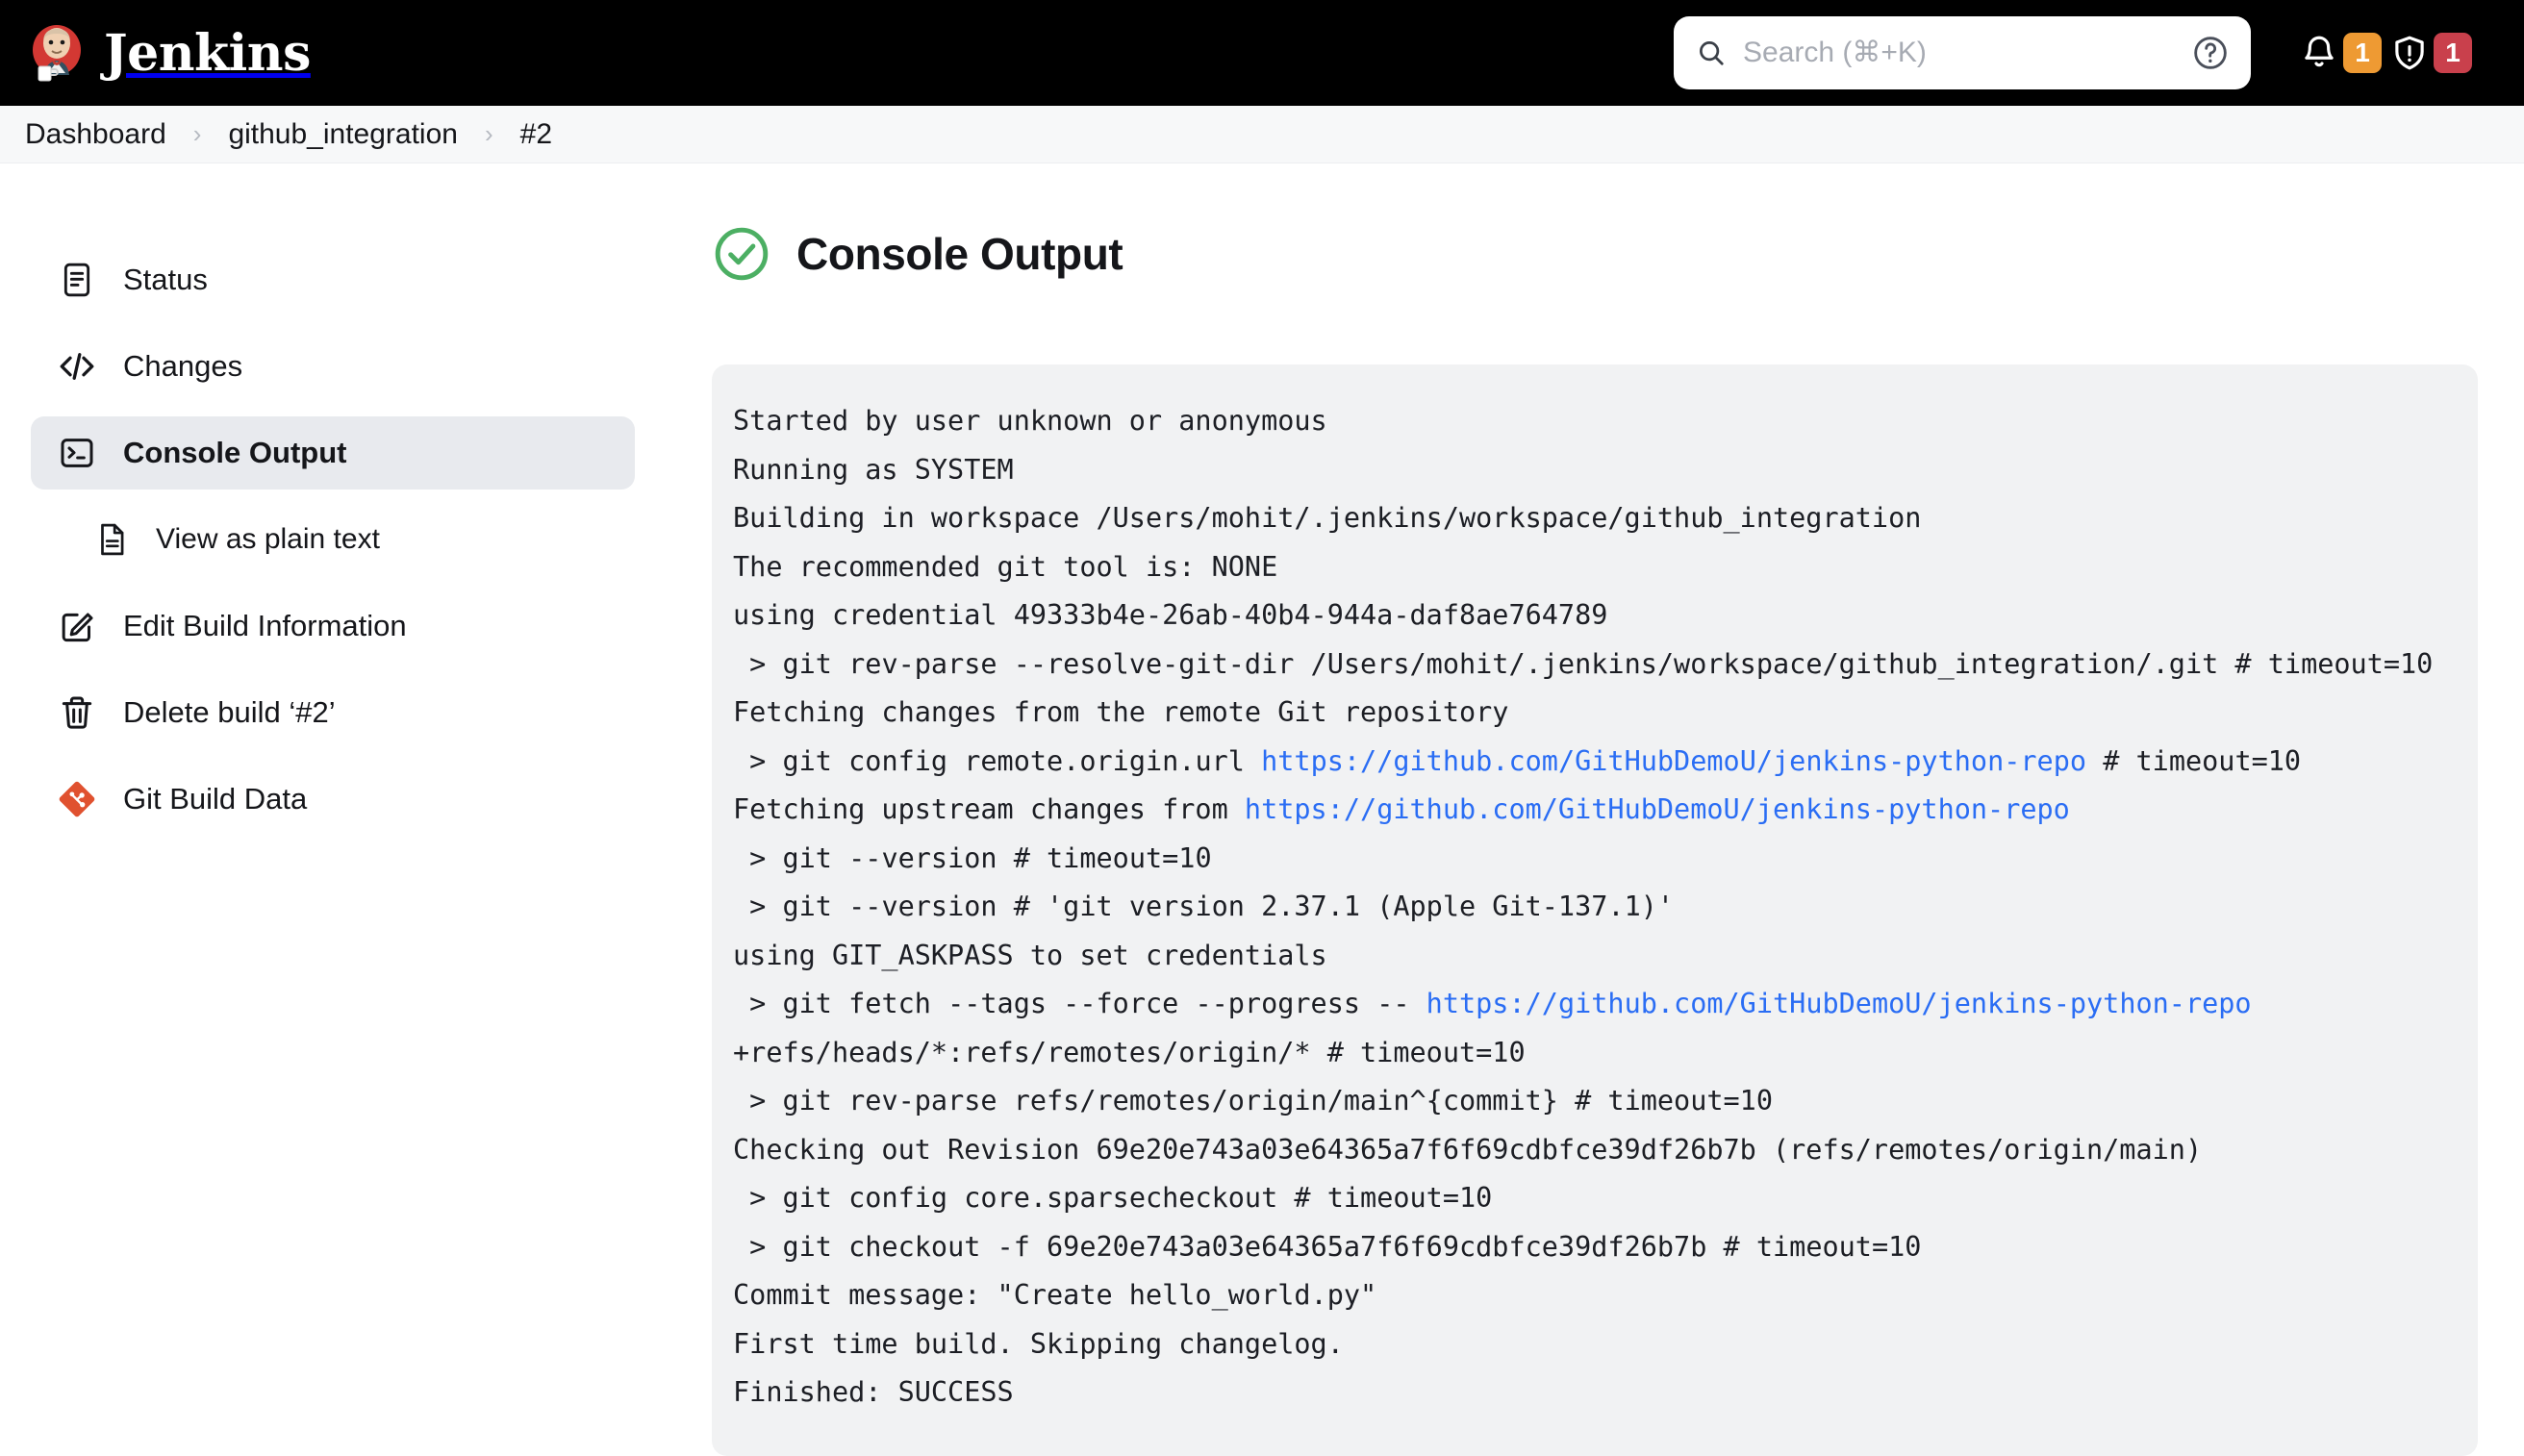 Image resolution: width=2524 pixels, height=1456 pixels. Describe the element at coordinates (536, 135) in the screenshot. I see `breadcrumb-item-build: #2` at that location.